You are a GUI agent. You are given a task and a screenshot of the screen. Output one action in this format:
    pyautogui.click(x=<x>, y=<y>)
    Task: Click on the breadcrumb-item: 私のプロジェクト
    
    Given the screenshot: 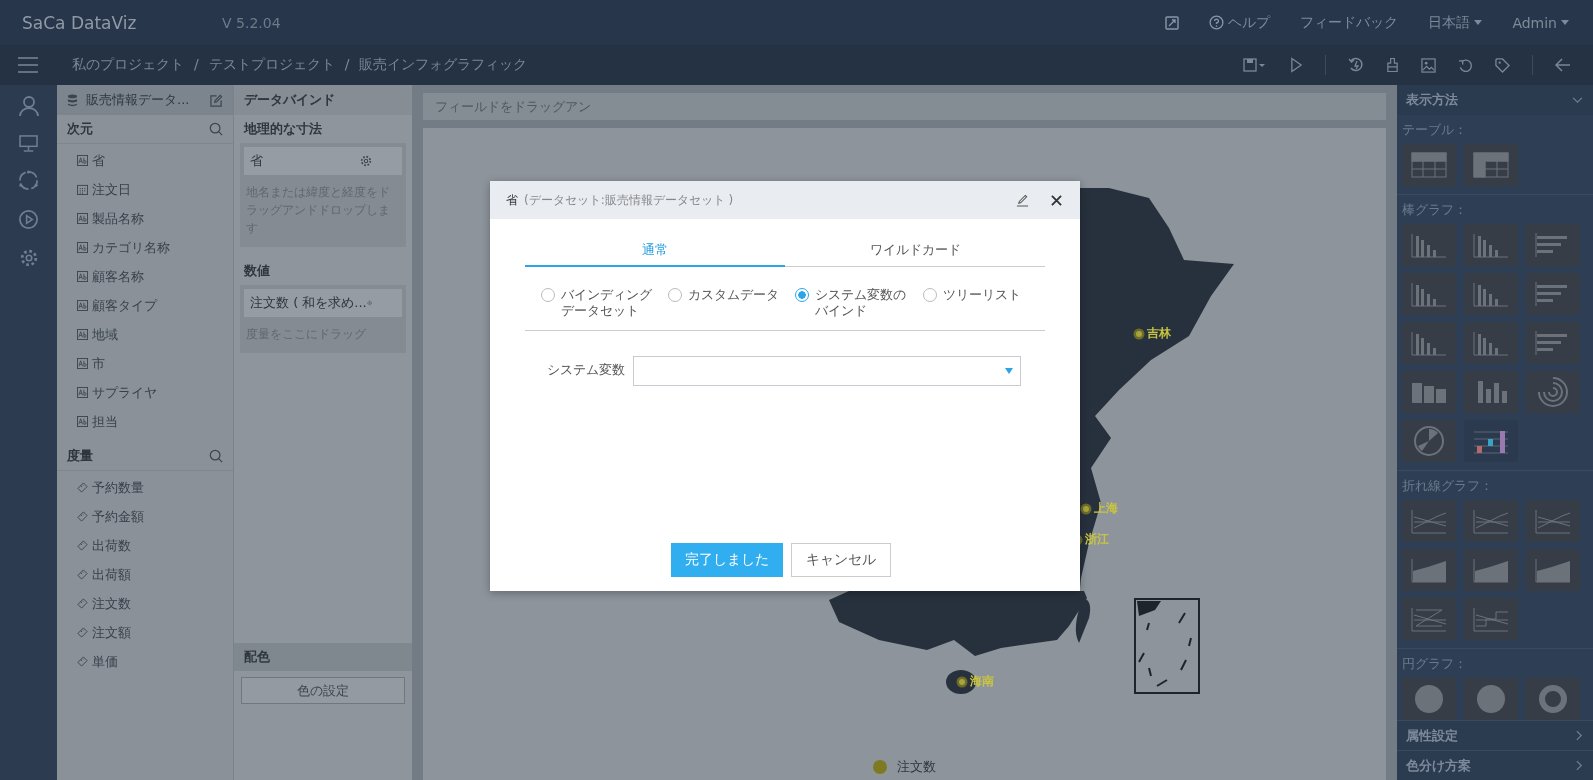 What is the action you would take?
    pyautogui.click(x=128, y=65)
    